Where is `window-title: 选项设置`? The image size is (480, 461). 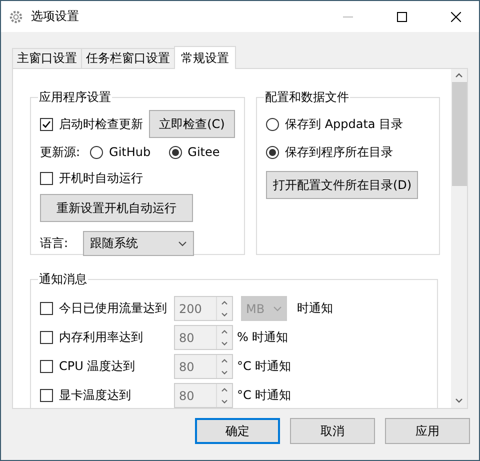
window-title: 选项设置 is located at coordinates (55, 16).